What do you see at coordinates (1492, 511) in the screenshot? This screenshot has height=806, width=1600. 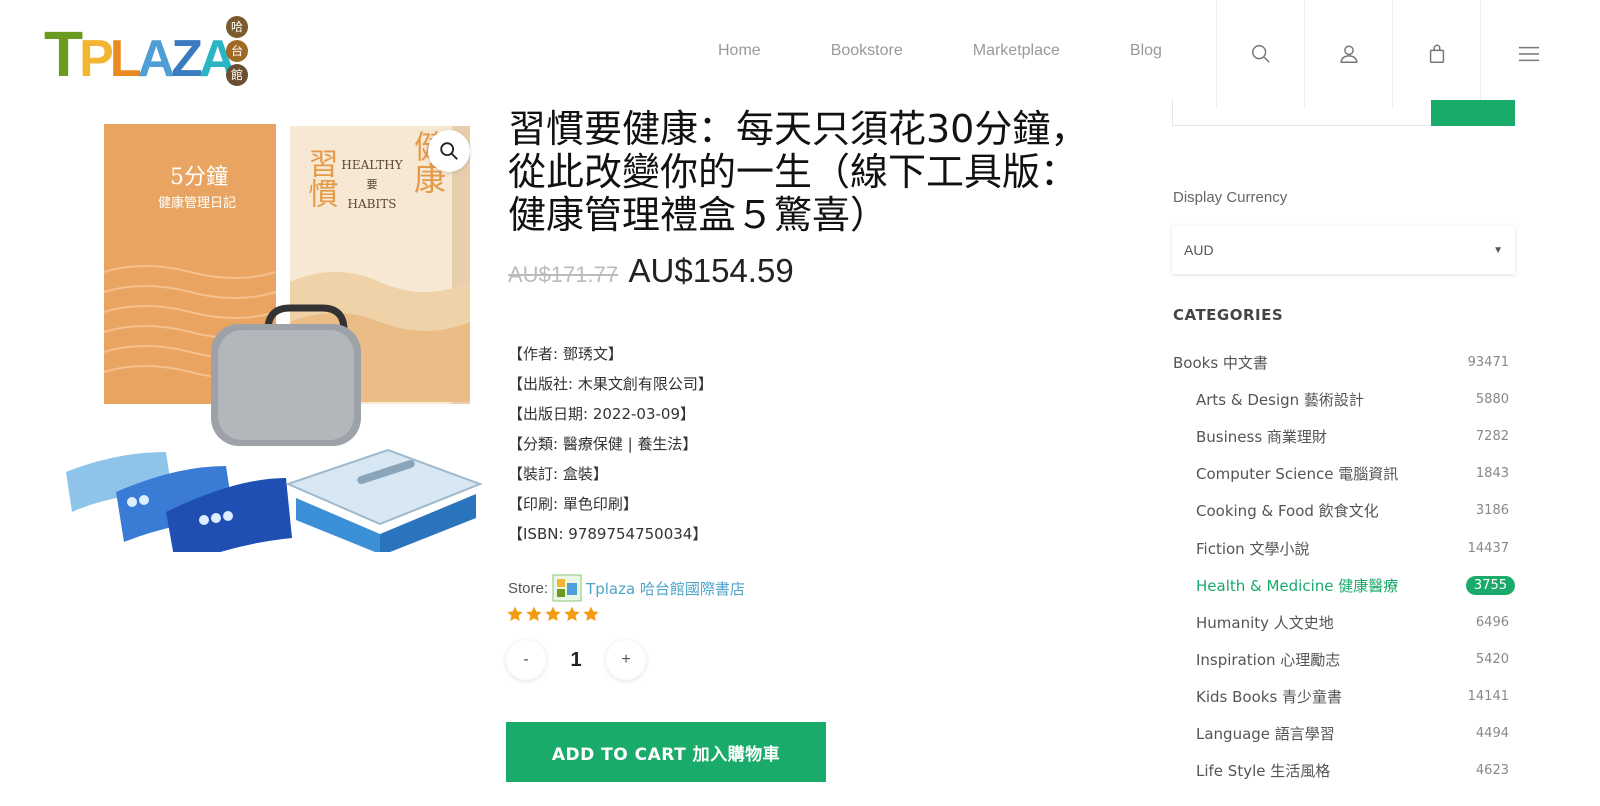 I see `category-count: 3186` at bounding box center [1492, 511].